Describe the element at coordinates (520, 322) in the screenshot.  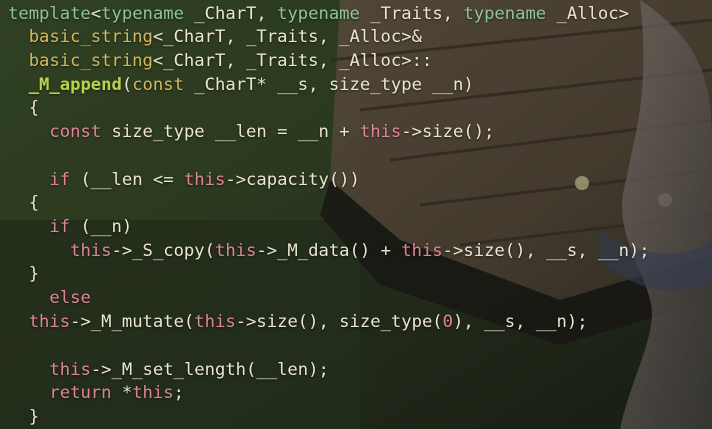
I see `code-token: ), __s, __n);` at that location.